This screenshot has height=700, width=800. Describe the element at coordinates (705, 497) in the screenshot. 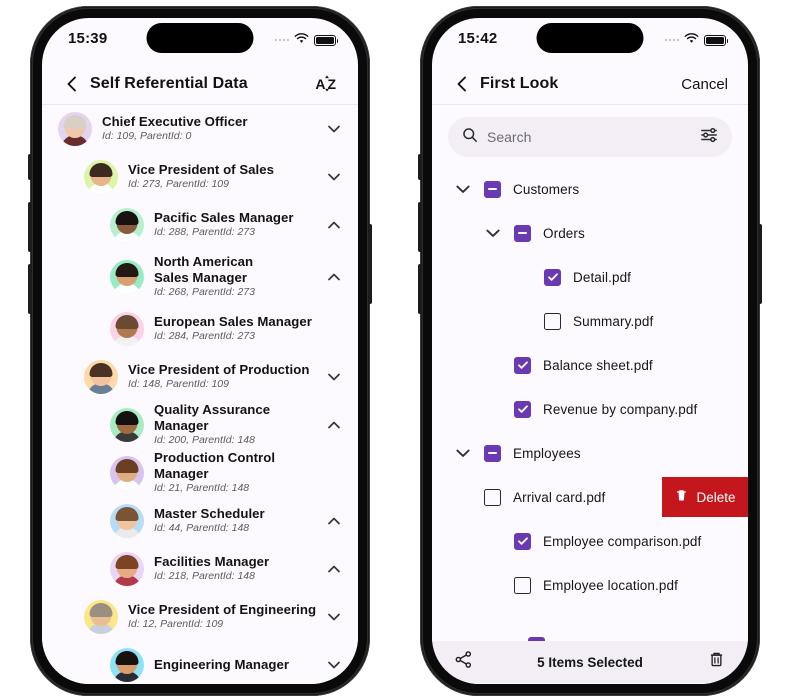

I see `delete-button: Delete` at that location.